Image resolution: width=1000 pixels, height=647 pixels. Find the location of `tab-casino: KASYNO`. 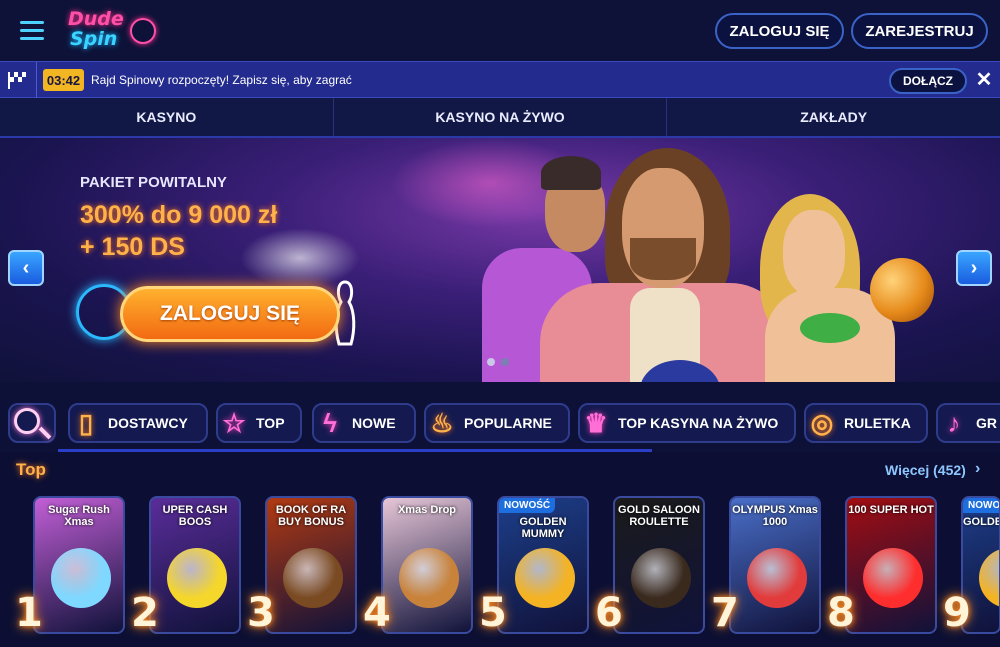

tab-casino: KASYNO is located at coordinates (167, 117).